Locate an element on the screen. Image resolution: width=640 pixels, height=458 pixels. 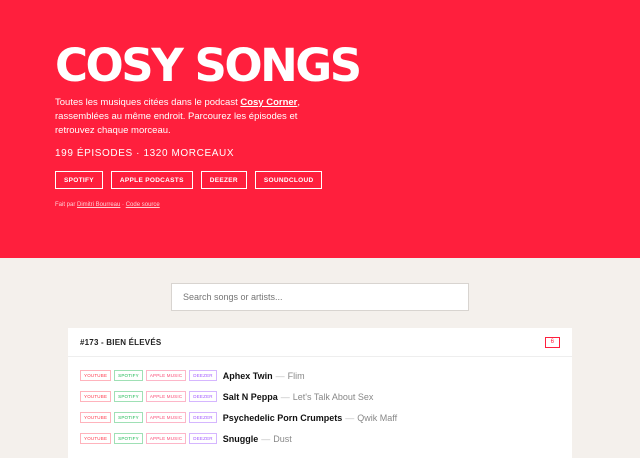
credit-line: Fait par Dimitri Bourreau · Code source is located at coordinates (265, 205).